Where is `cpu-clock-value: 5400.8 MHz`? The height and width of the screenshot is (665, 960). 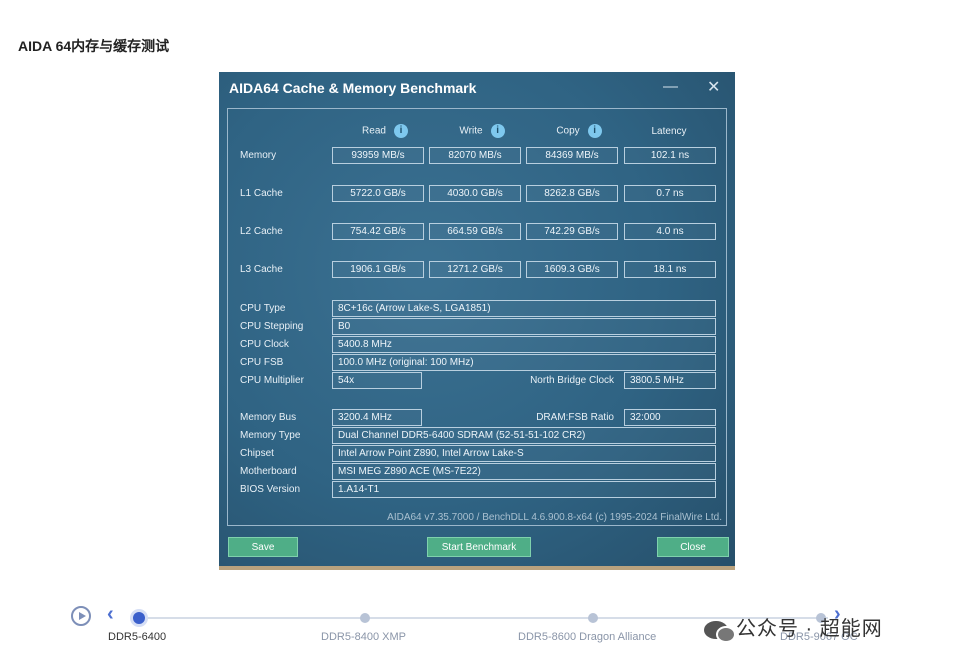
cpu-clock-value: 5400.8 MHz is located at coordinates (524, 344).